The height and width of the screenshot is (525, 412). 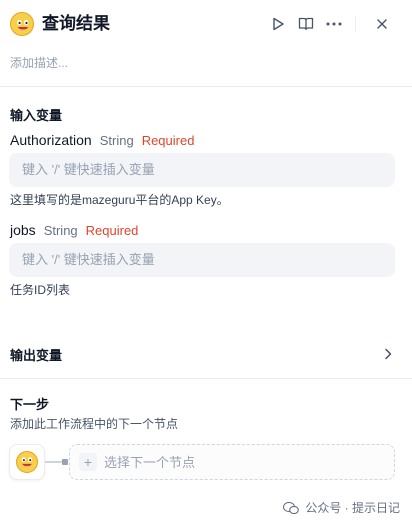 I want to click on authorization-input: 键入 '/' 键快速插入变量, so click(x=202, y=170).